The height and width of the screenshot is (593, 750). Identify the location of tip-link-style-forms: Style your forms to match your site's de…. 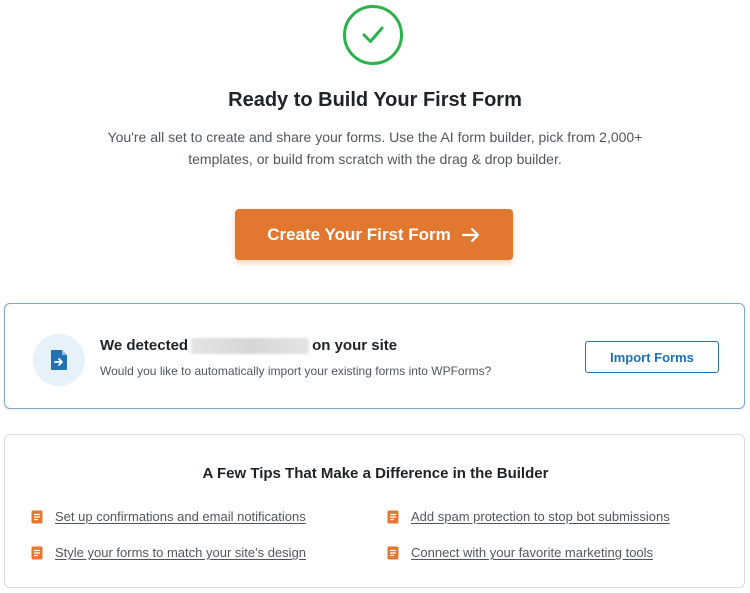
(168, 552).